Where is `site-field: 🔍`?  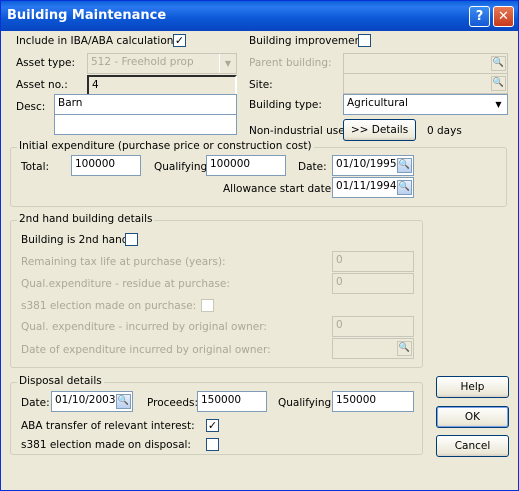
site-field: 🔍 is located at coordinates (425, 83).